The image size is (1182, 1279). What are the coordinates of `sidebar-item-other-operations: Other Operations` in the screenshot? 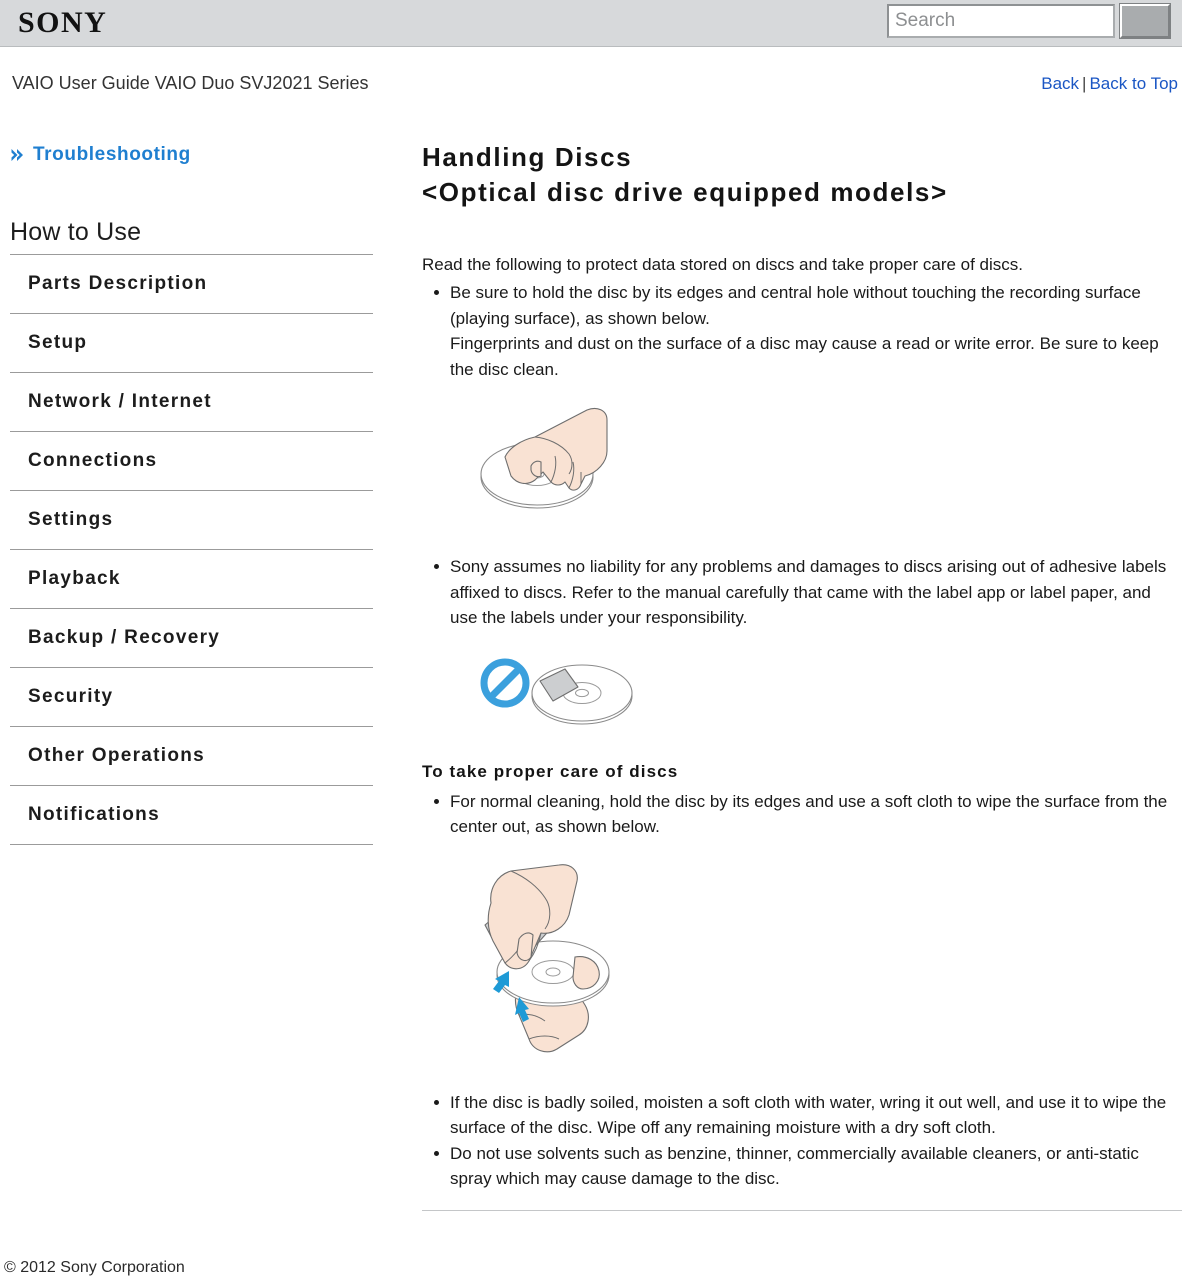 It's located at (191, 756).